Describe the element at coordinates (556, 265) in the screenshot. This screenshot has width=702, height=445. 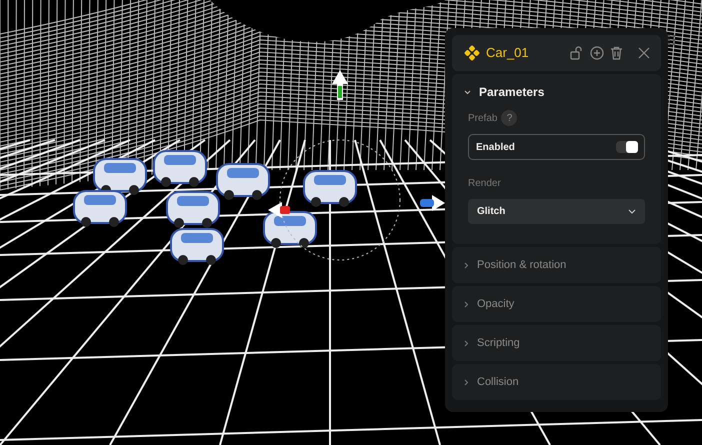
I see `section-header: Position & rotation` at that location.